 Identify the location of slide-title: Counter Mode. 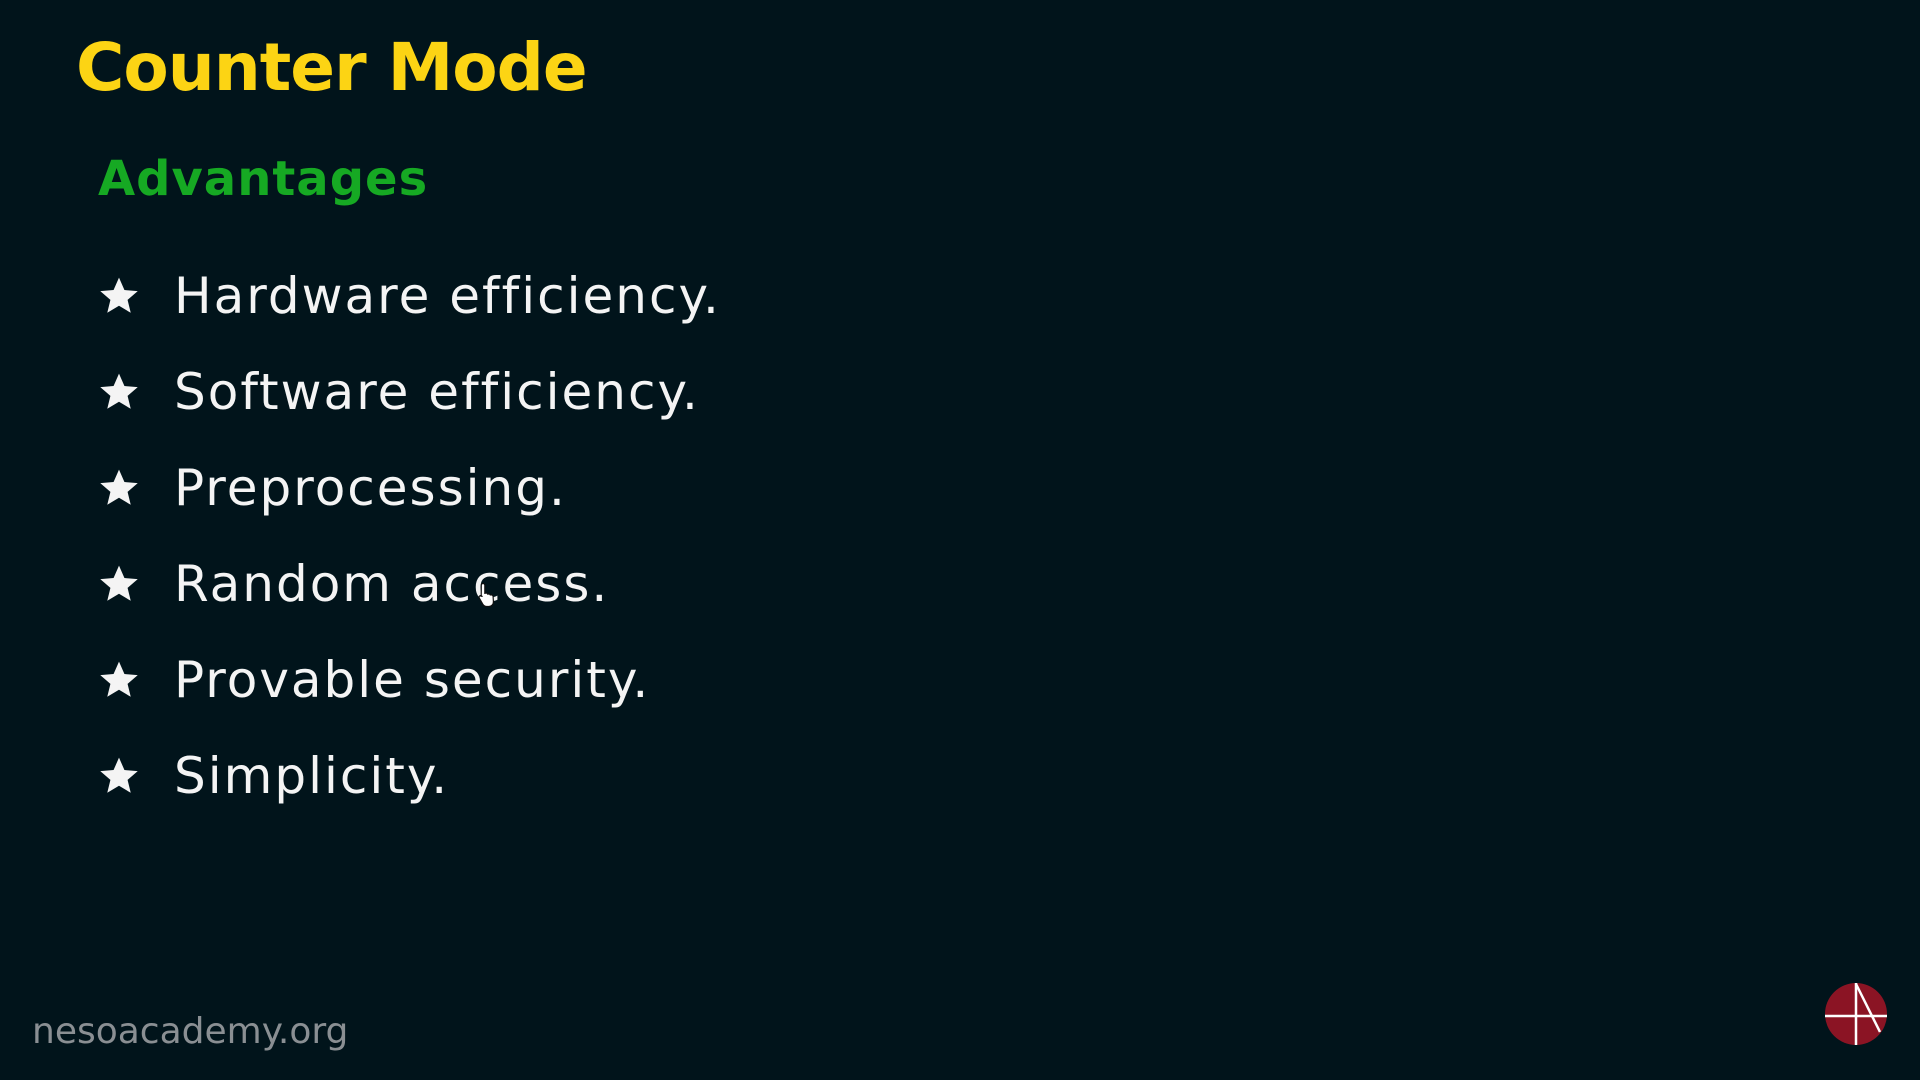
(332, 67).